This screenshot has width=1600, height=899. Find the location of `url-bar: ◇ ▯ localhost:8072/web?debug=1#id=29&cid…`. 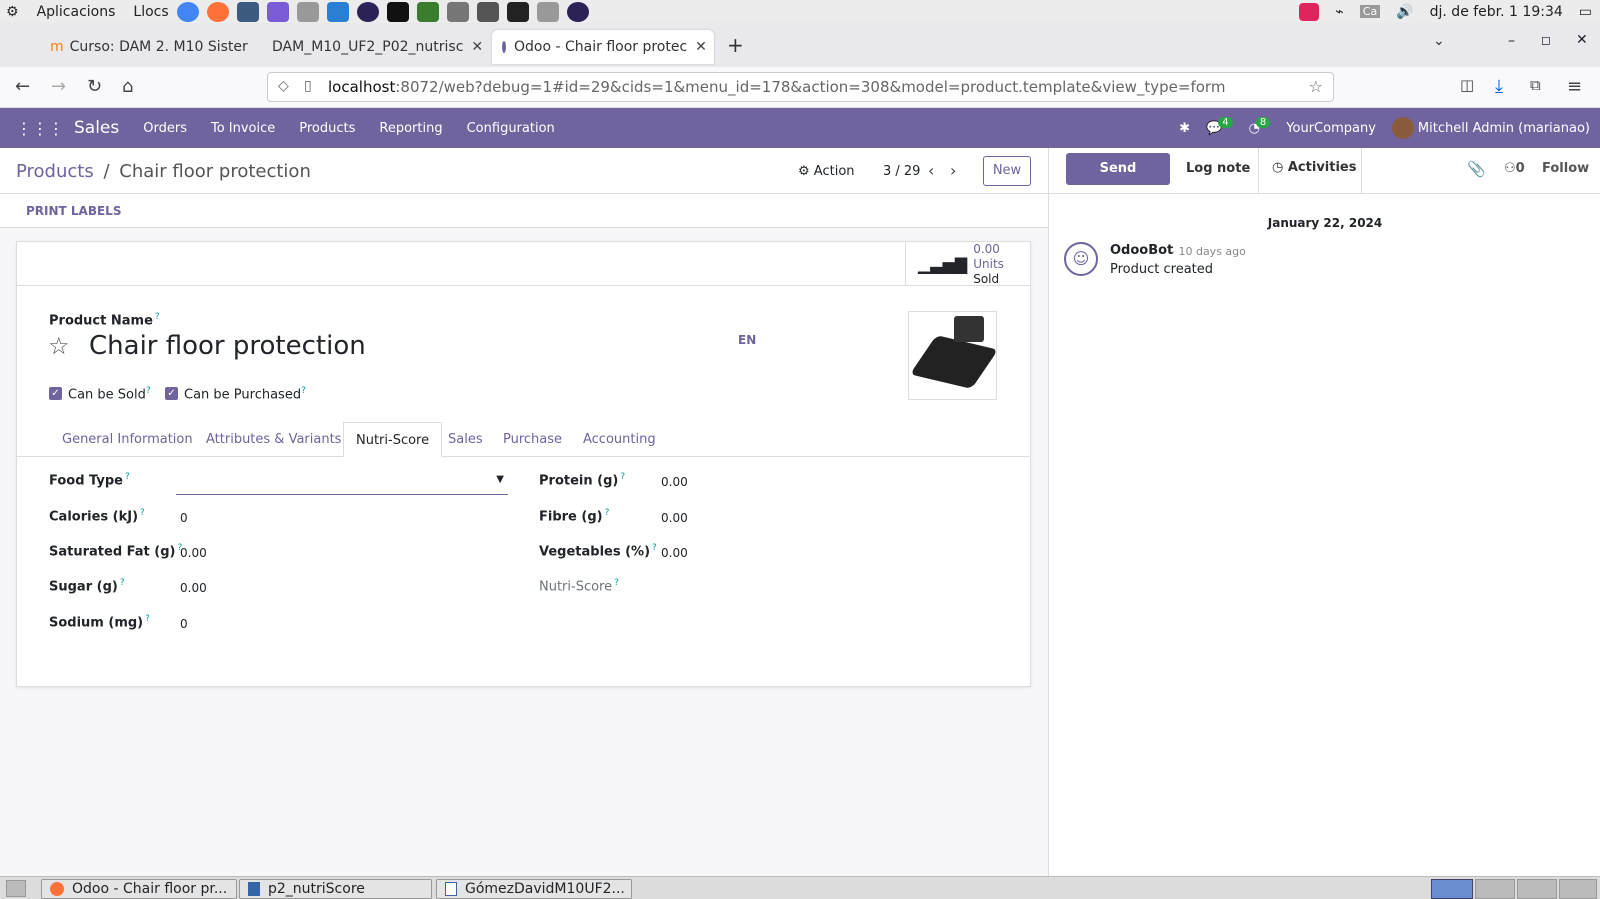

url-bar: ◇ ▯ localhost:8072/web?debug=1#id=29&cid… is located at coordinates (800, 87).